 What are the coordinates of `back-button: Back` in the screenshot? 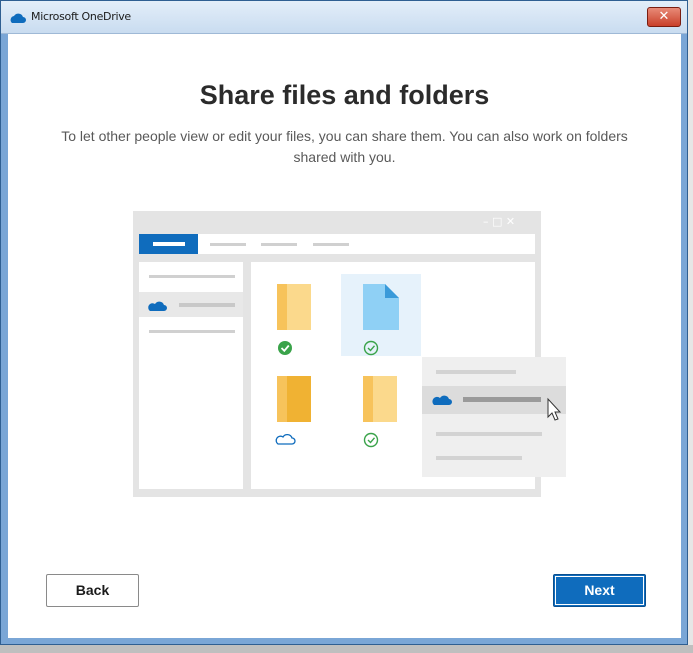 It's located at (92, 590).